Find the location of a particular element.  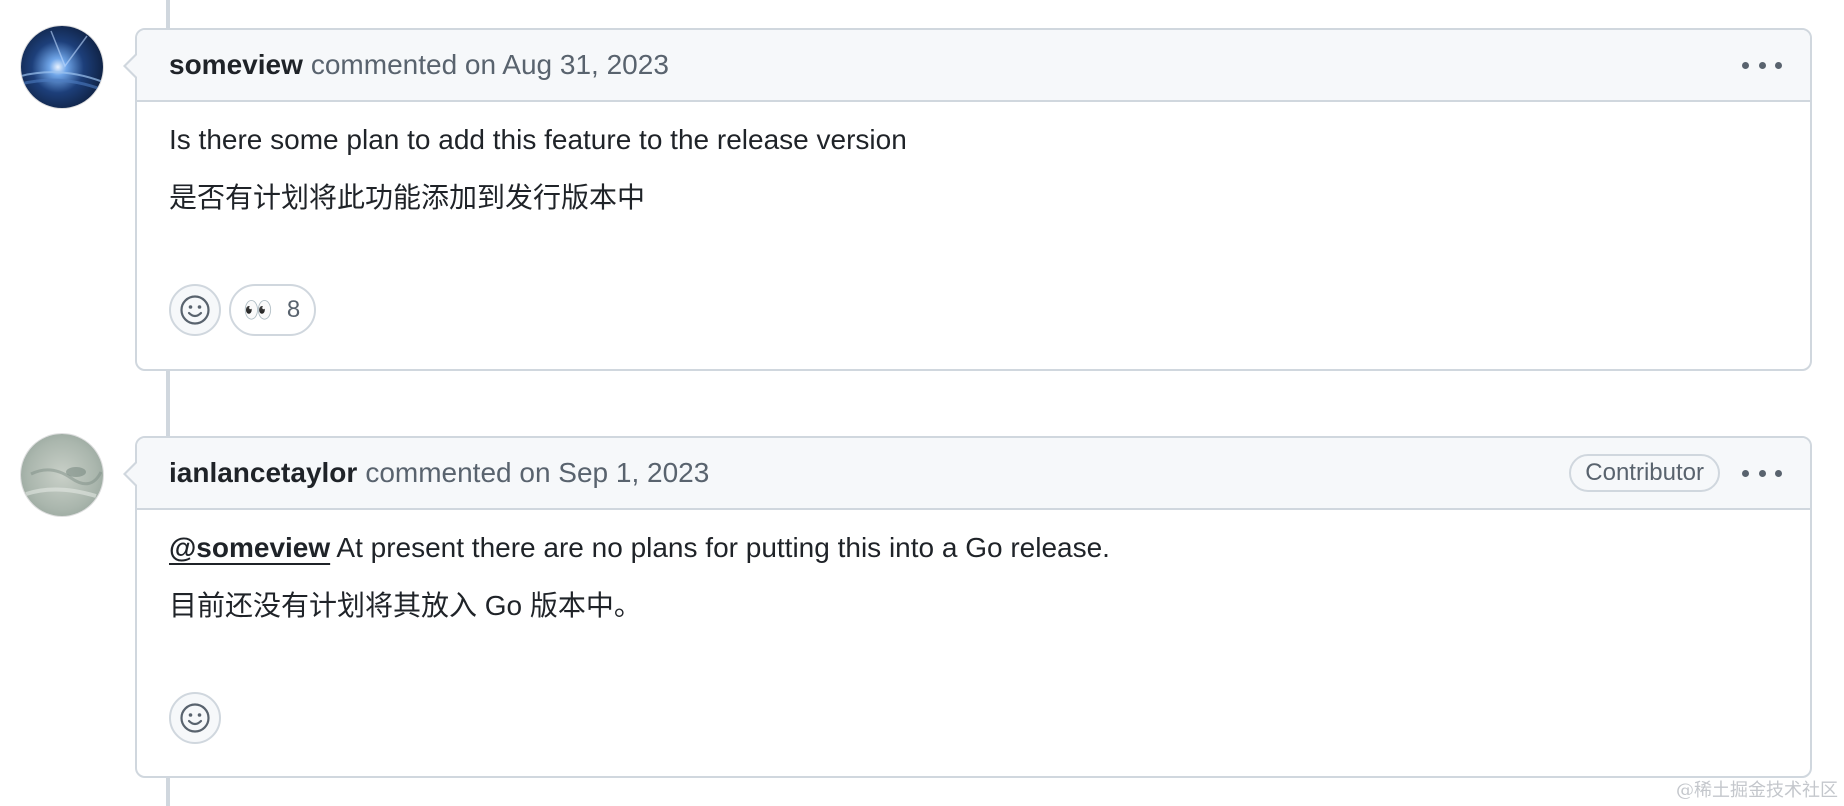

reaction-eyes-button: 👀 8 is located at coordinates (273, 310).